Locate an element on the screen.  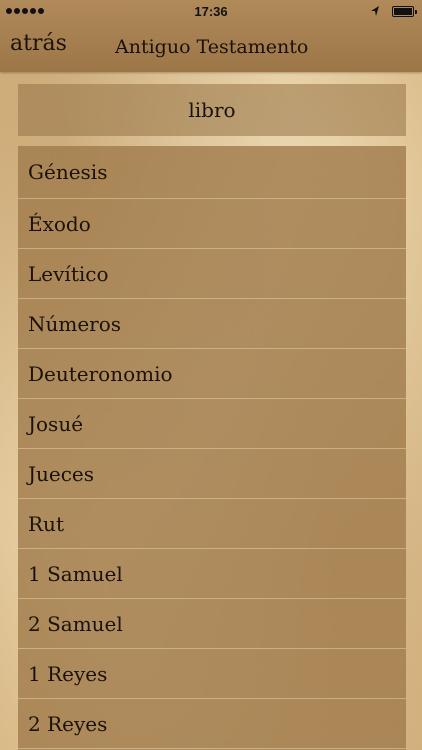
list-item-book: 2 Samuel is located at coordinates (212, 624).